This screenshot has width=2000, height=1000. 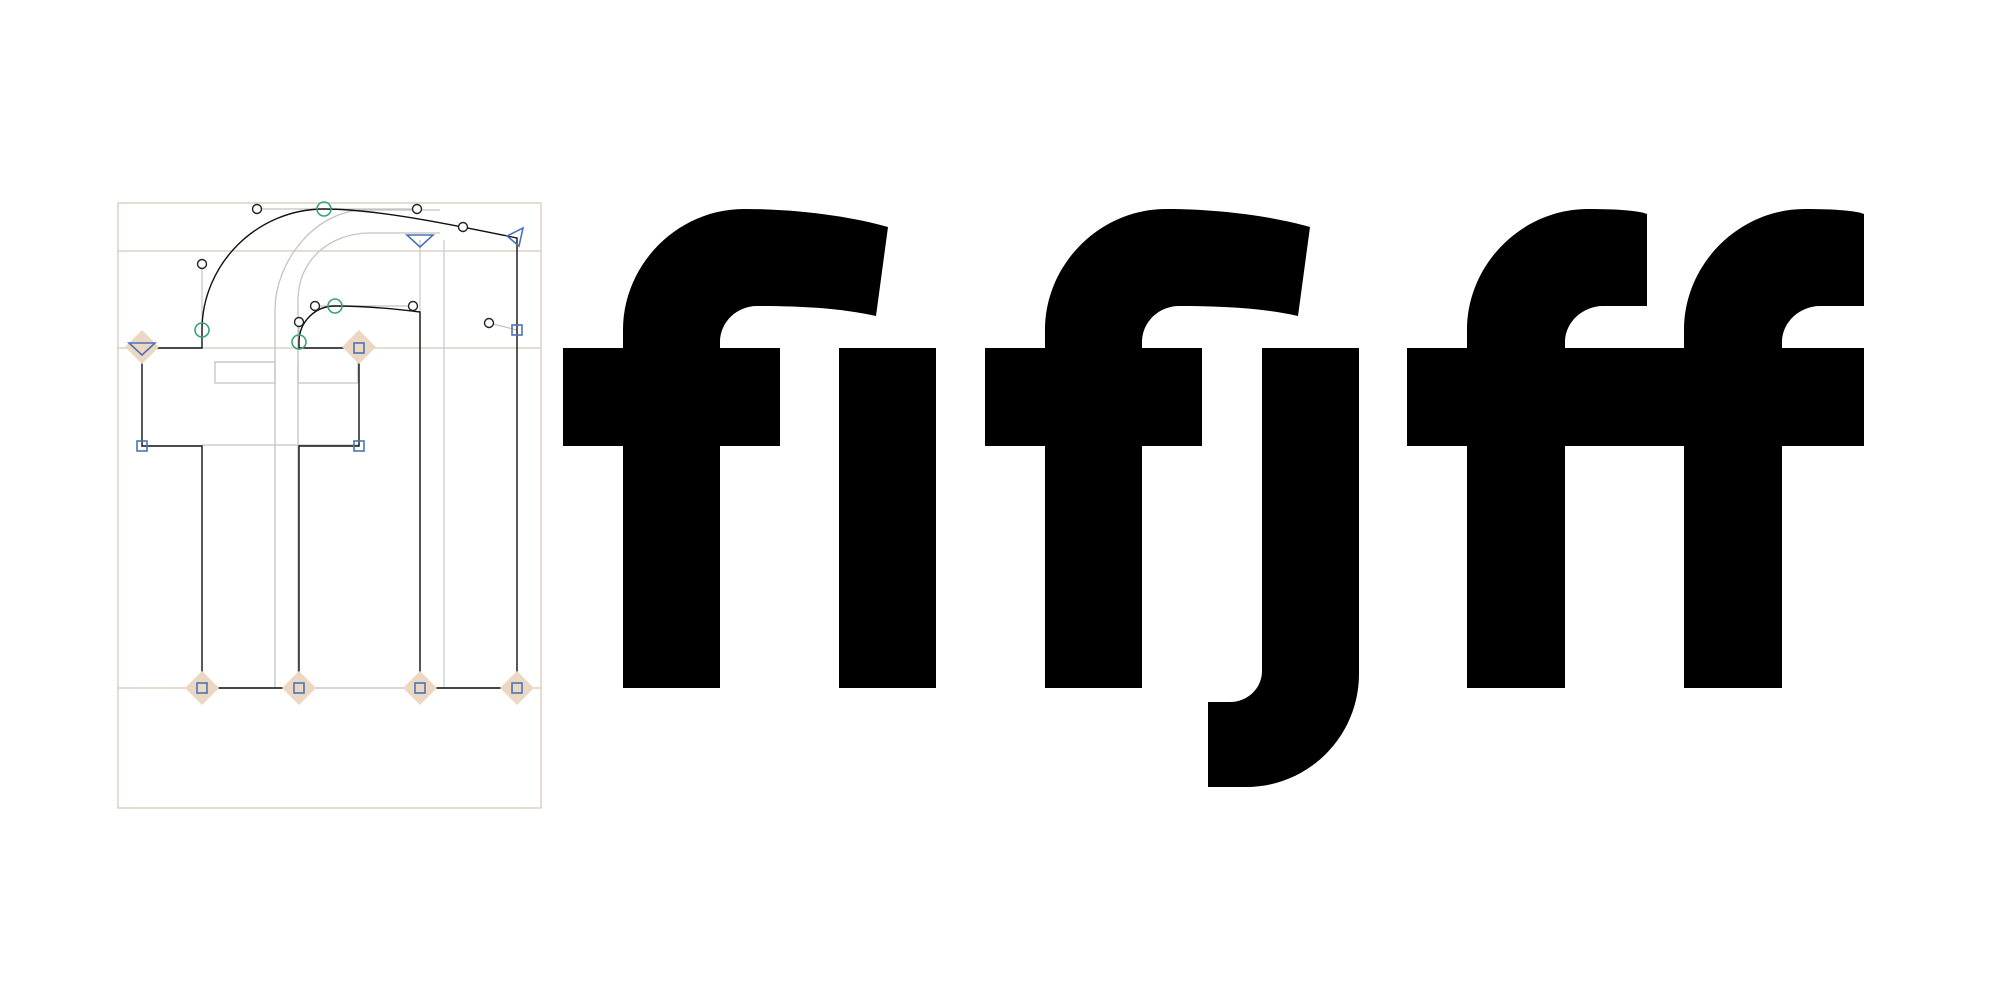 What do you see at coordinates (887, 518) in the screenshot?
I see `preview-glyph-i` at bounding box center [887, 518].